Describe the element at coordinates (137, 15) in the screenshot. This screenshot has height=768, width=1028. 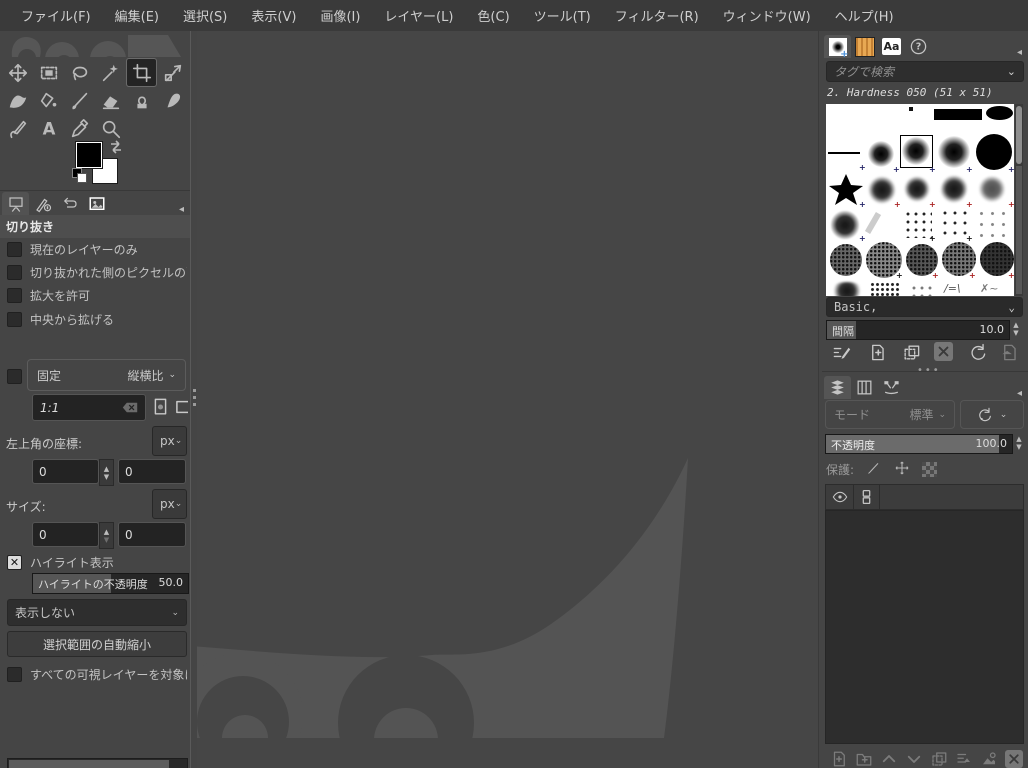
I see `menu-edit: 編集(E)` at that location.